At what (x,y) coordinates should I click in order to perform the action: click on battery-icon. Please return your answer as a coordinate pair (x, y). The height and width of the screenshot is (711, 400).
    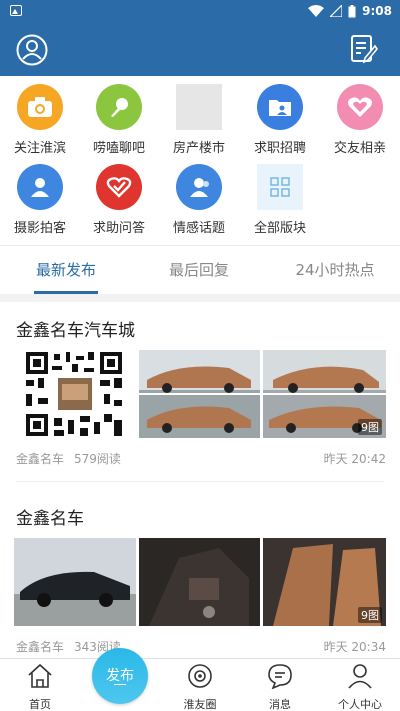
    Looking at the image, I should click on (352, 10).